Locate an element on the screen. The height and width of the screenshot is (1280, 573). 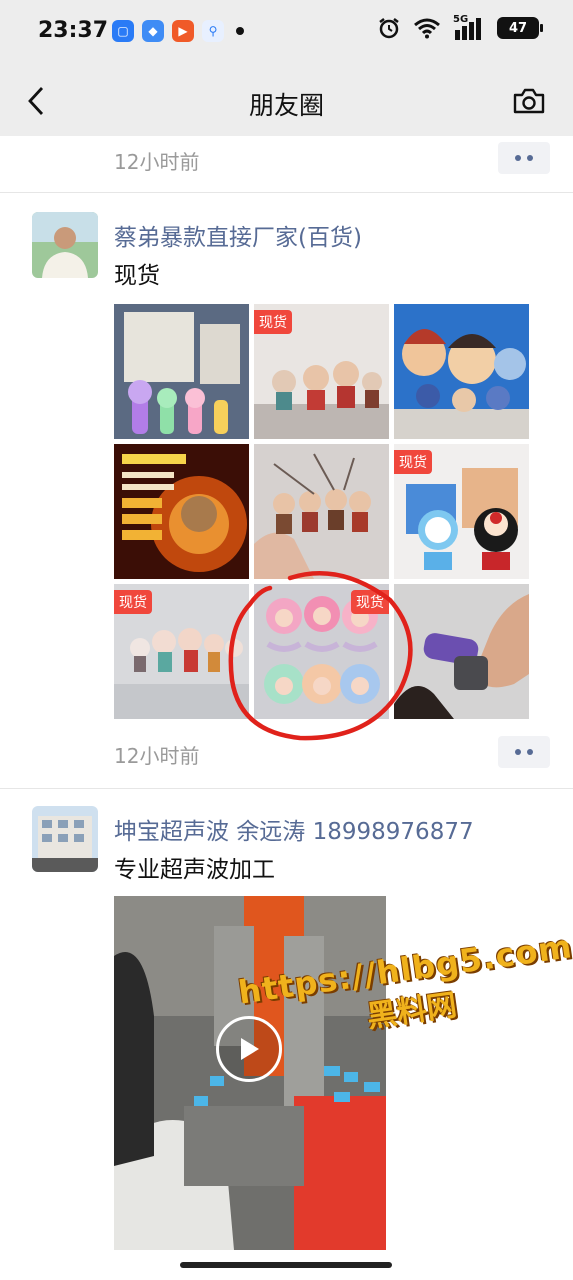
battery-icon: 47 is located at coordinates (520, 28).